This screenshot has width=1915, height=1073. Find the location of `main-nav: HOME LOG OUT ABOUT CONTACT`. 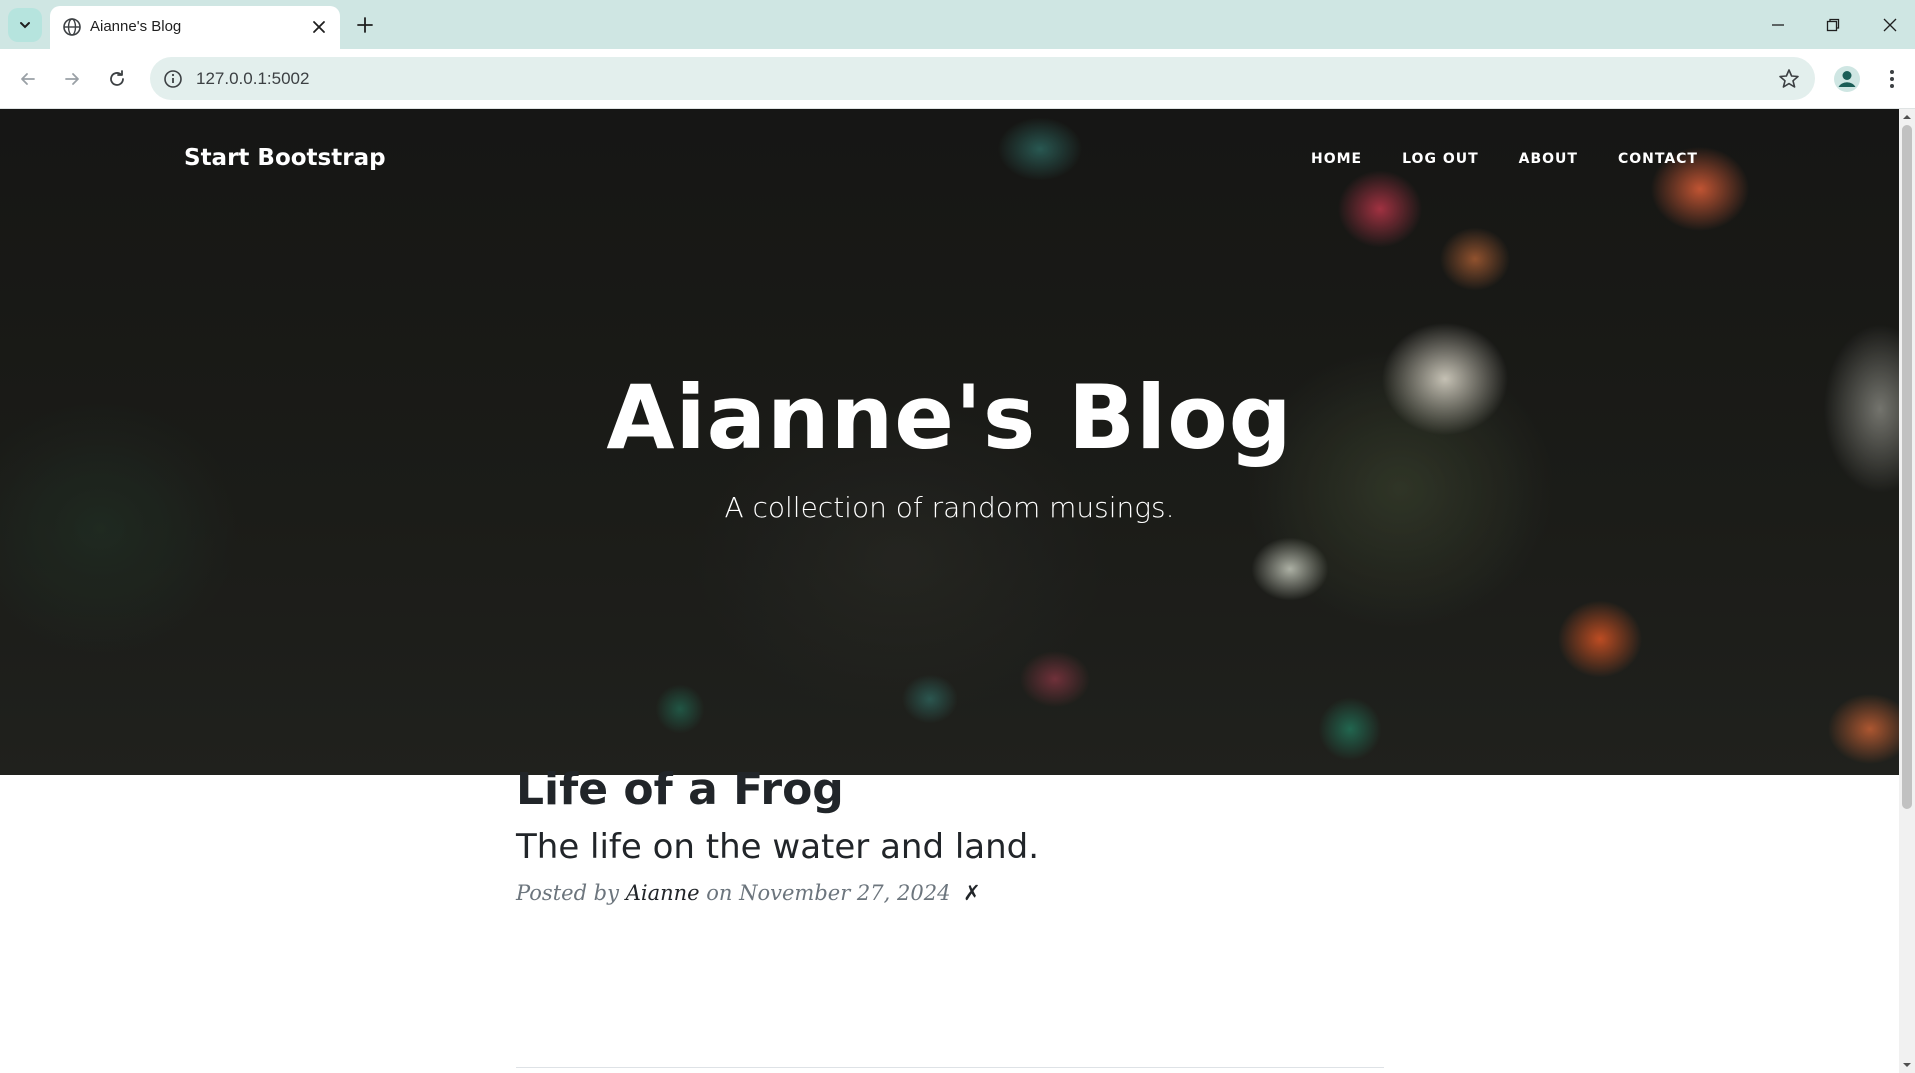

main-nav: HOME LOG OUT ABOUT CONTACT is located at coordinates (1524, 159).